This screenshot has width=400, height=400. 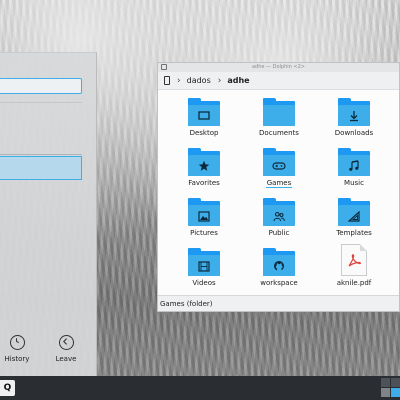 What do you see at coordinates (41, 168) in the screenshot?
I see `launcher-selected-item` at bounding box center [41, 168].